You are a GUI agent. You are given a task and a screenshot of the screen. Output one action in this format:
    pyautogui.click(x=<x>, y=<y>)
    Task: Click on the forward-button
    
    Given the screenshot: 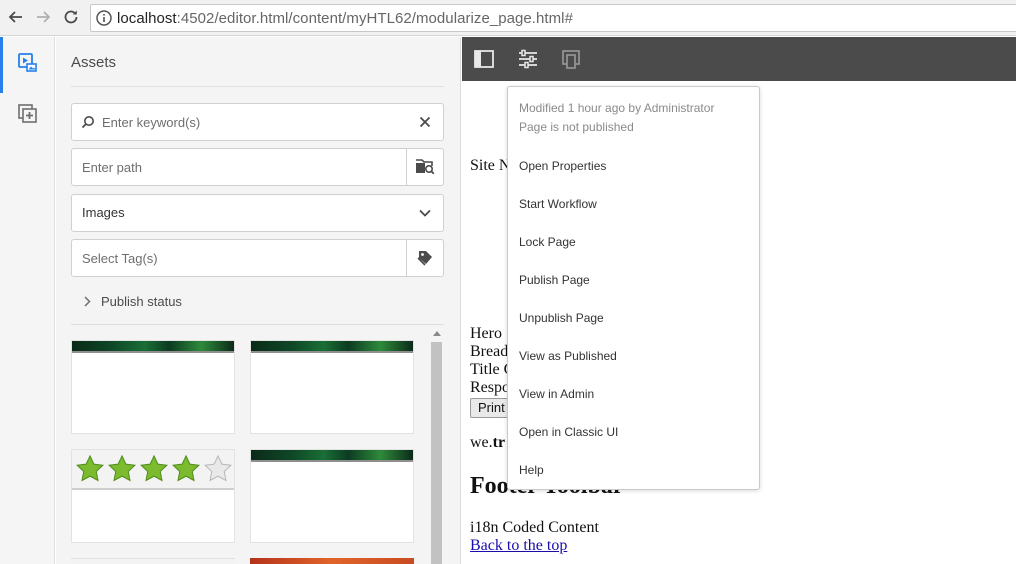 What is the action you would take?
    pyautogui.click(x=43, y=17)
    